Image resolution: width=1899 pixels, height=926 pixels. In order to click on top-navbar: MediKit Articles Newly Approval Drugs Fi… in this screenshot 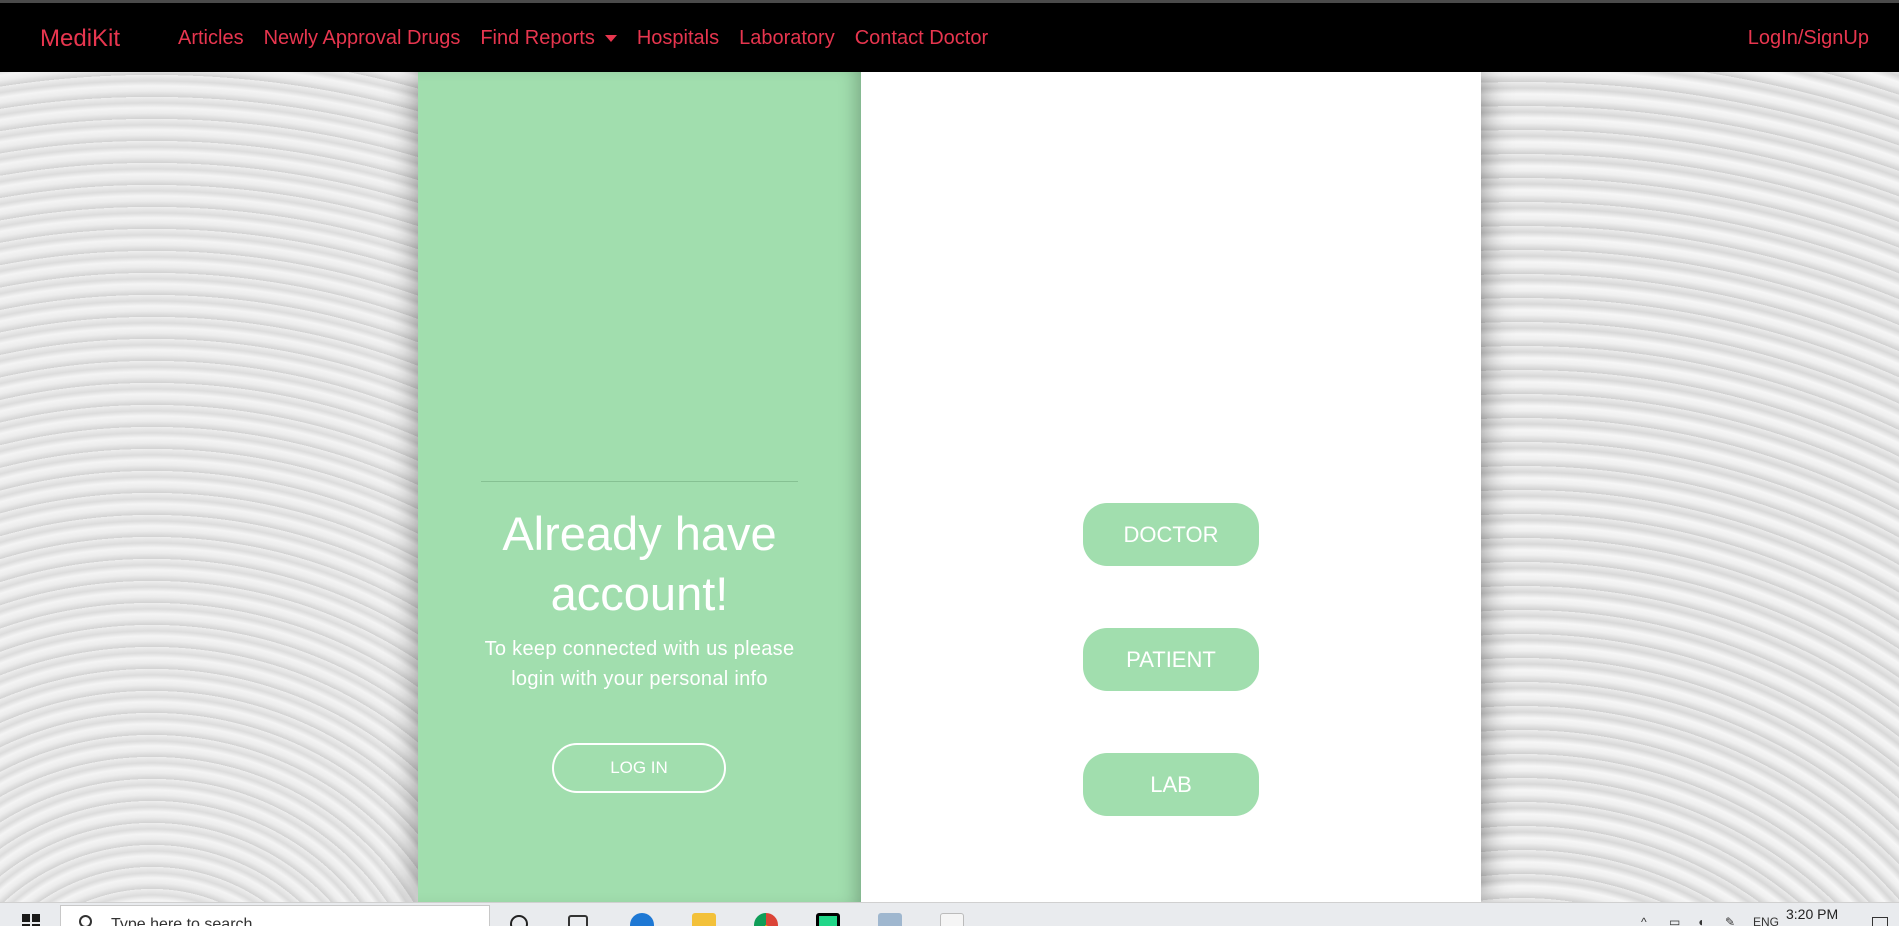, I will do `click(949, 36)`.